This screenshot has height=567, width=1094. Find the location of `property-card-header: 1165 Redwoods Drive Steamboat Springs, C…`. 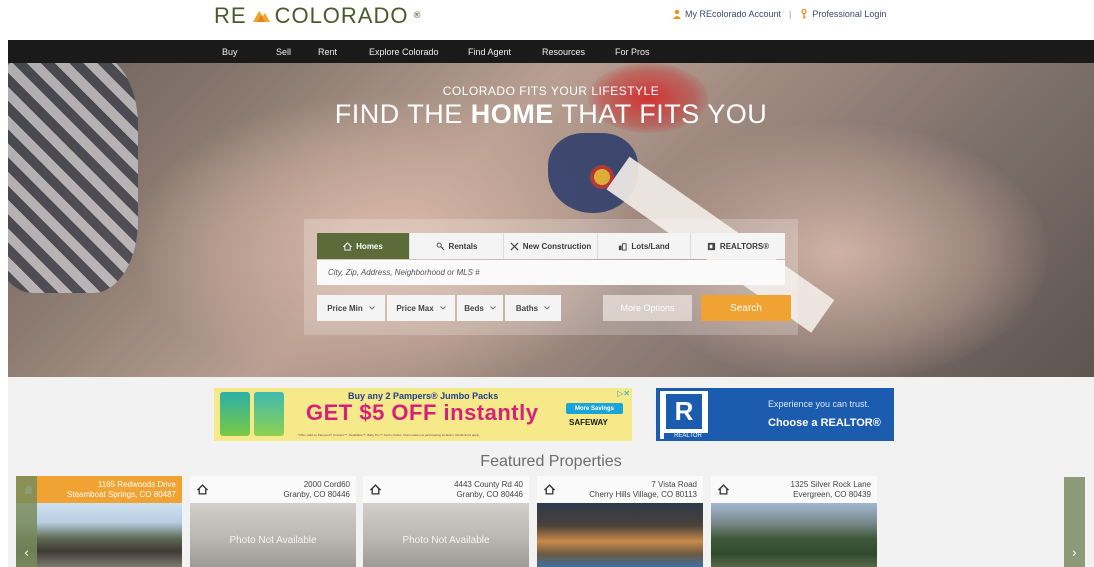

property-card-header: 1165 Redwoods Drive Steamboat Springs, C… is located at coordinates (99, 489).